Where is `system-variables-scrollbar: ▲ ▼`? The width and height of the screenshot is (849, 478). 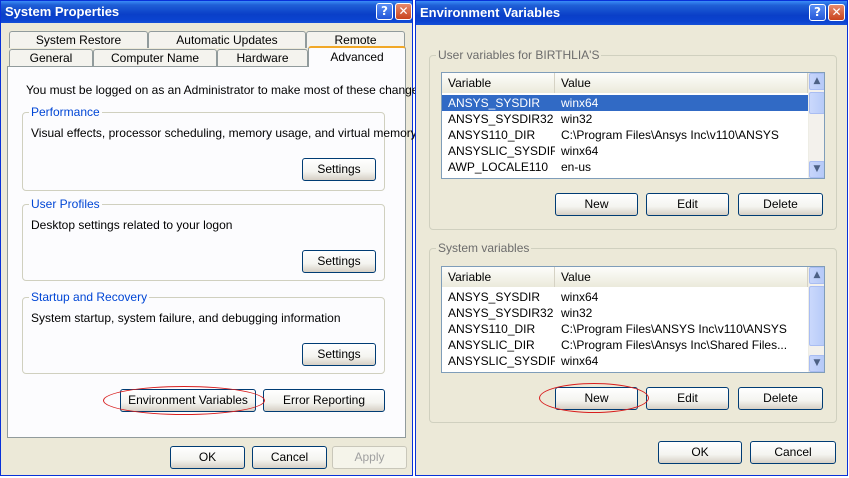 system-variables-scrollbar: ▲ ▼ is located at coordinates (816, 319).